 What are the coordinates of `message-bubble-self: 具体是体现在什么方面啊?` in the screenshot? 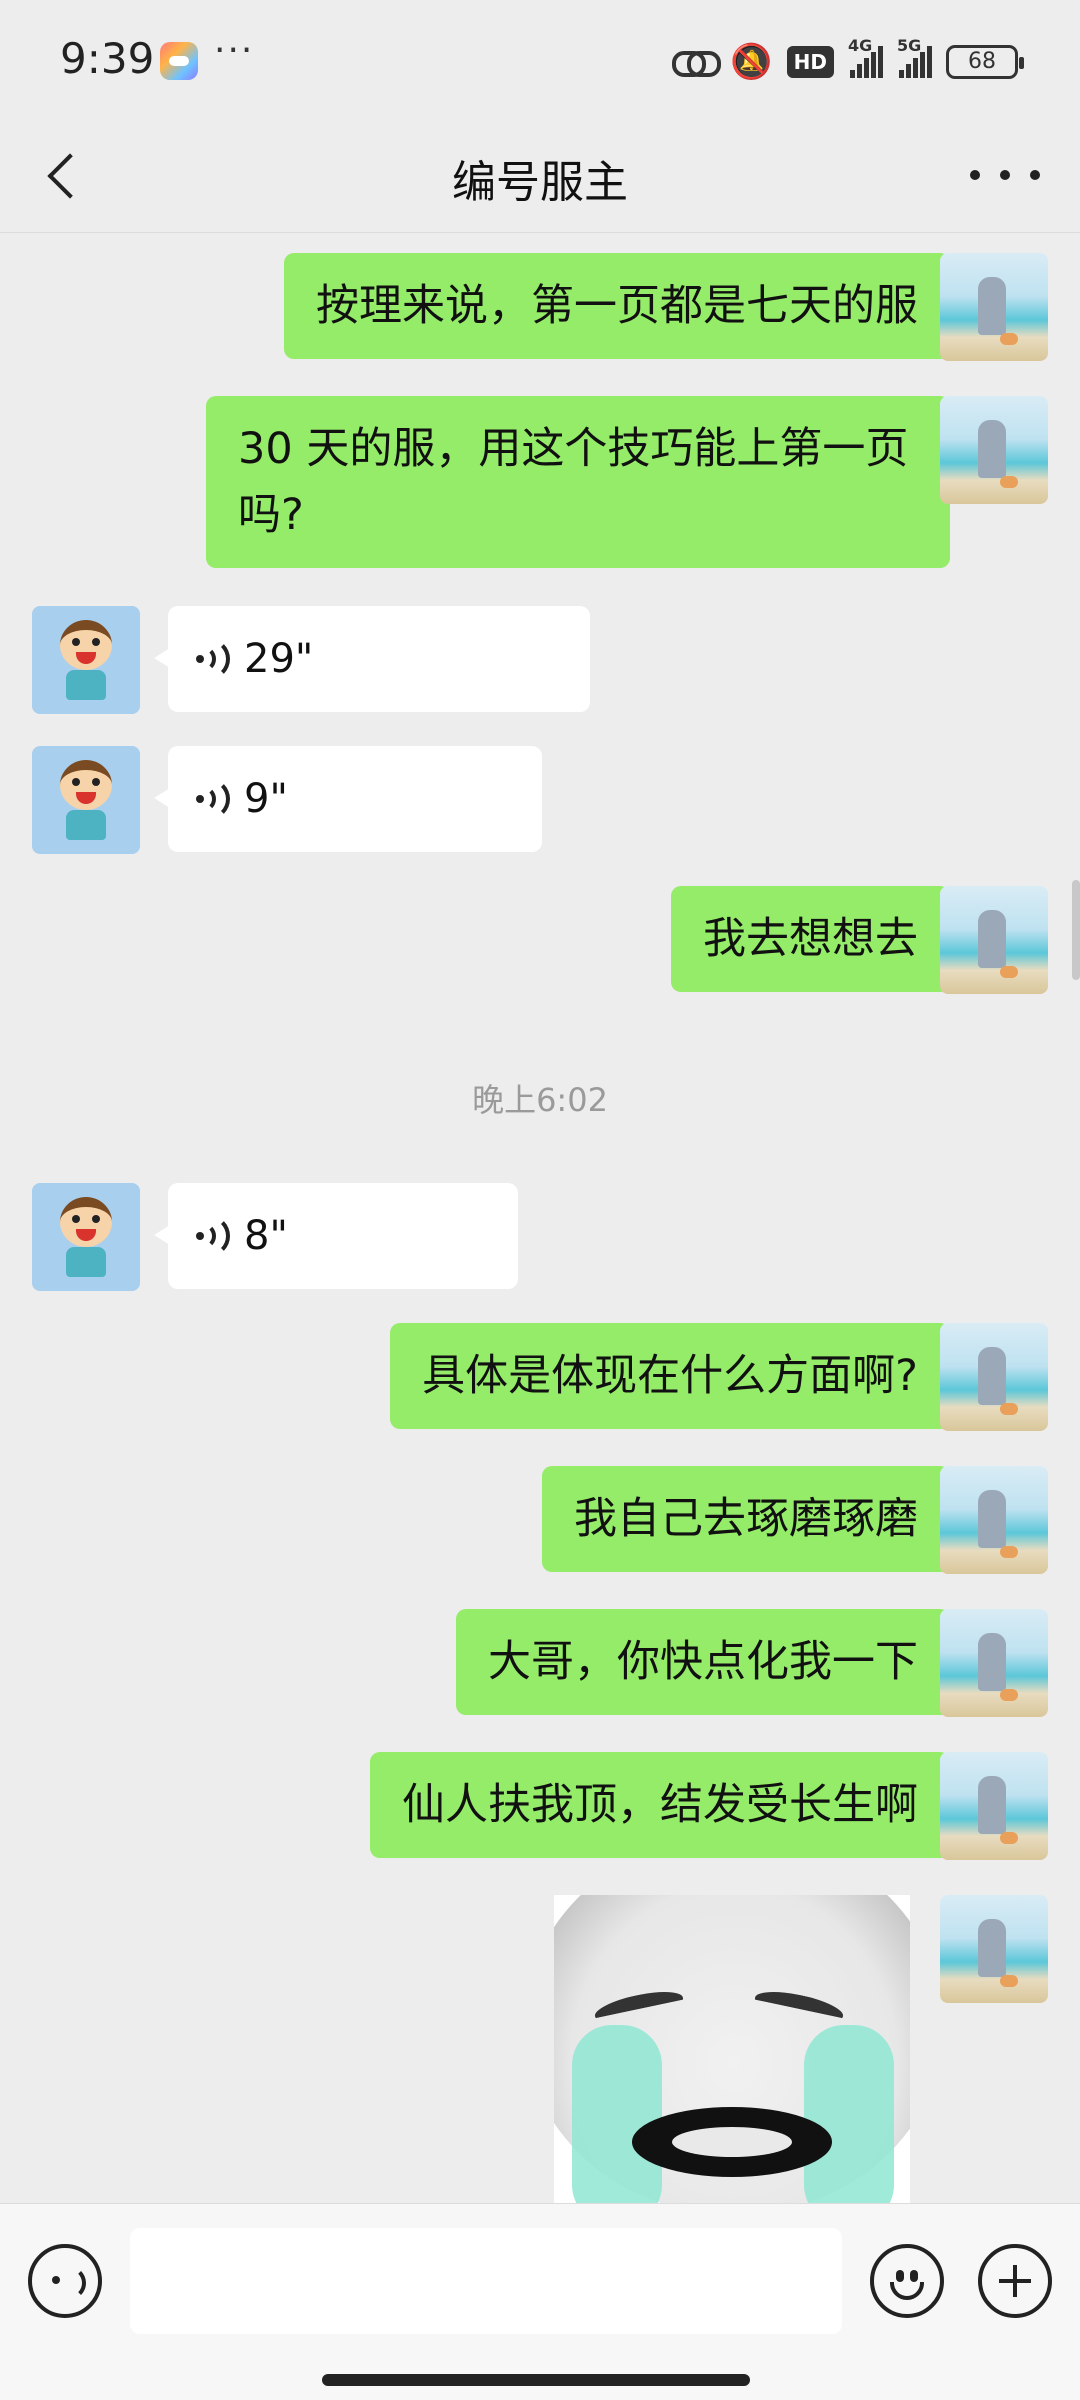 It's located at (677, 1376).